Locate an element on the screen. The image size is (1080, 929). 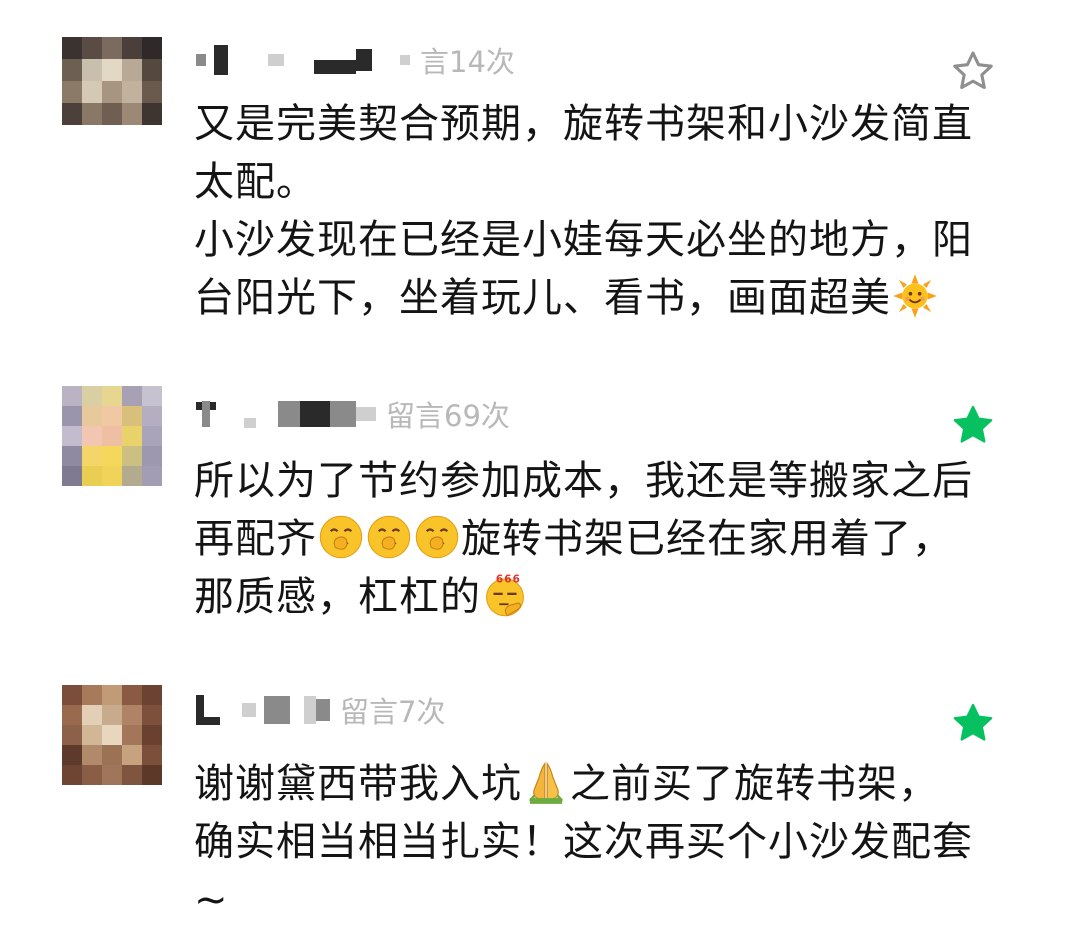
comment-count: 言14次 is located at coordinates (467, 62).